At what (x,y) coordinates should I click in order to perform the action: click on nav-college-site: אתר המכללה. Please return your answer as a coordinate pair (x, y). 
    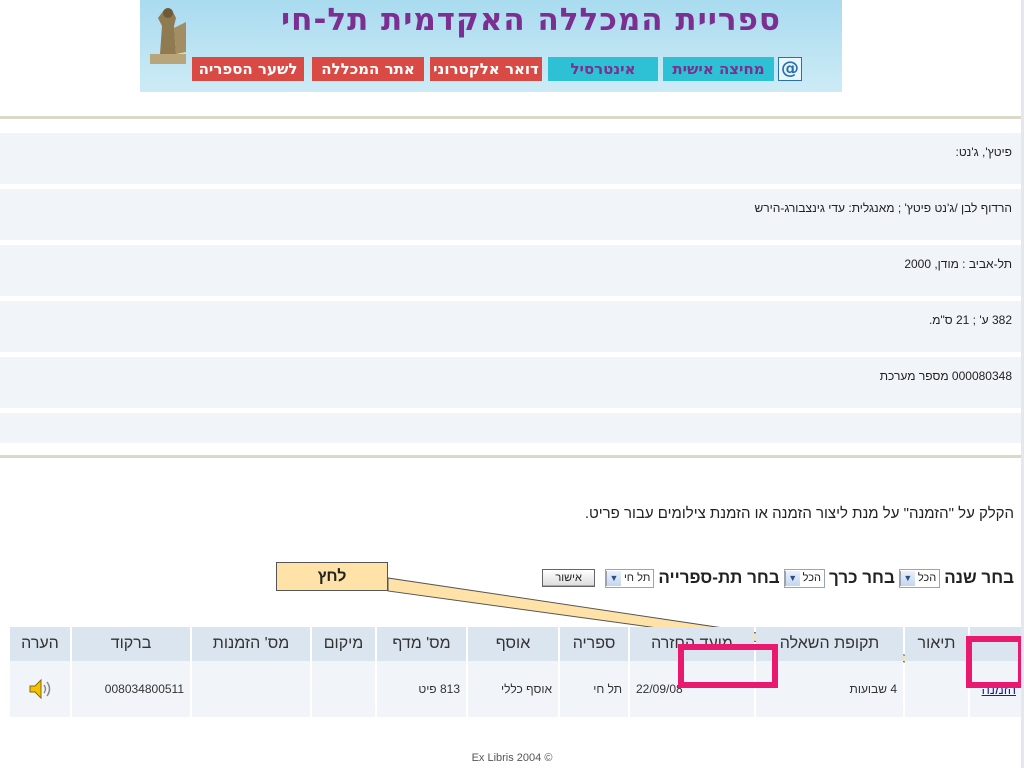
    Looking at the image, I should click on (368, 69).